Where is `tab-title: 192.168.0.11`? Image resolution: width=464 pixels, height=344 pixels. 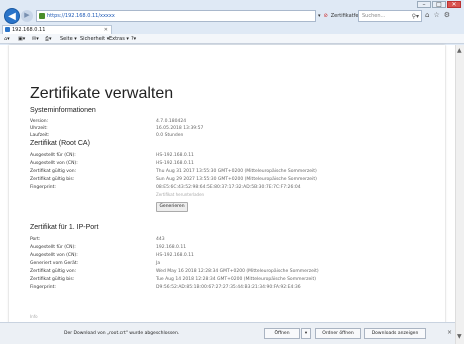
tab-title: 192.168.0.11 is located at coordinates (29, 30).